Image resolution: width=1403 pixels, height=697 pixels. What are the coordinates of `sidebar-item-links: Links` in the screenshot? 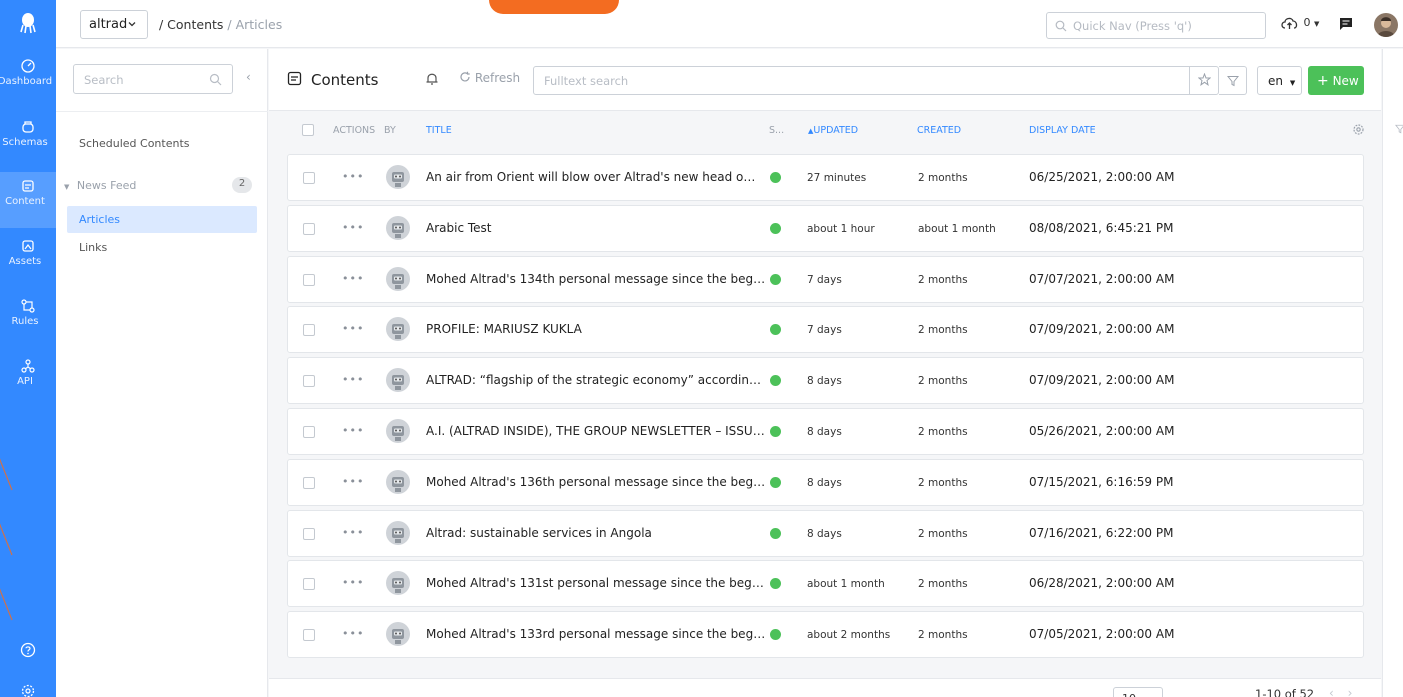 It's located at (162, 247).